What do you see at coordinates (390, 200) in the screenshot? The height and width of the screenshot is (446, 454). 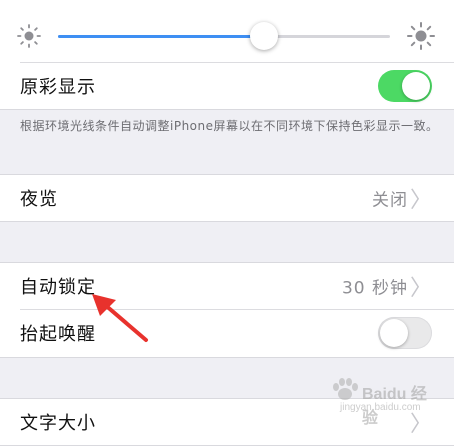 I see `night-shift-value: 关闭` at bounding box center [390, 200].